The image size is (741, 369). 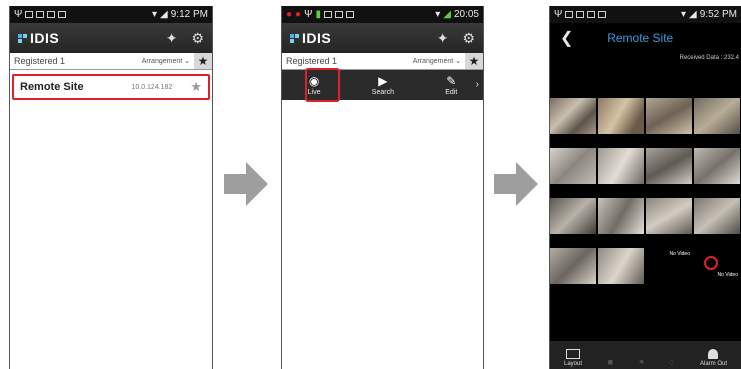 I want to click on search-button: ▶ Search, so click(x=383, y=85).